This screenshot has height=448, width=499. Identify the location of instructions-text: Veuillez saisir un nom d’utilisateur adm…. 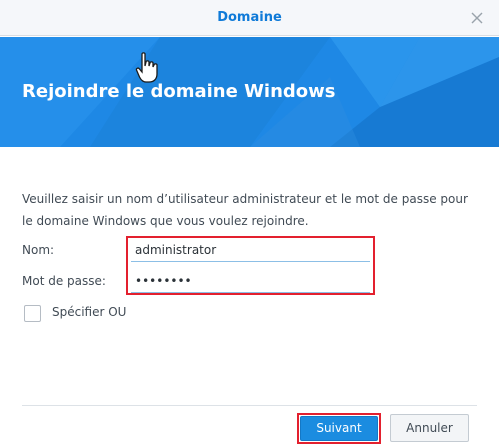
(245, 210).